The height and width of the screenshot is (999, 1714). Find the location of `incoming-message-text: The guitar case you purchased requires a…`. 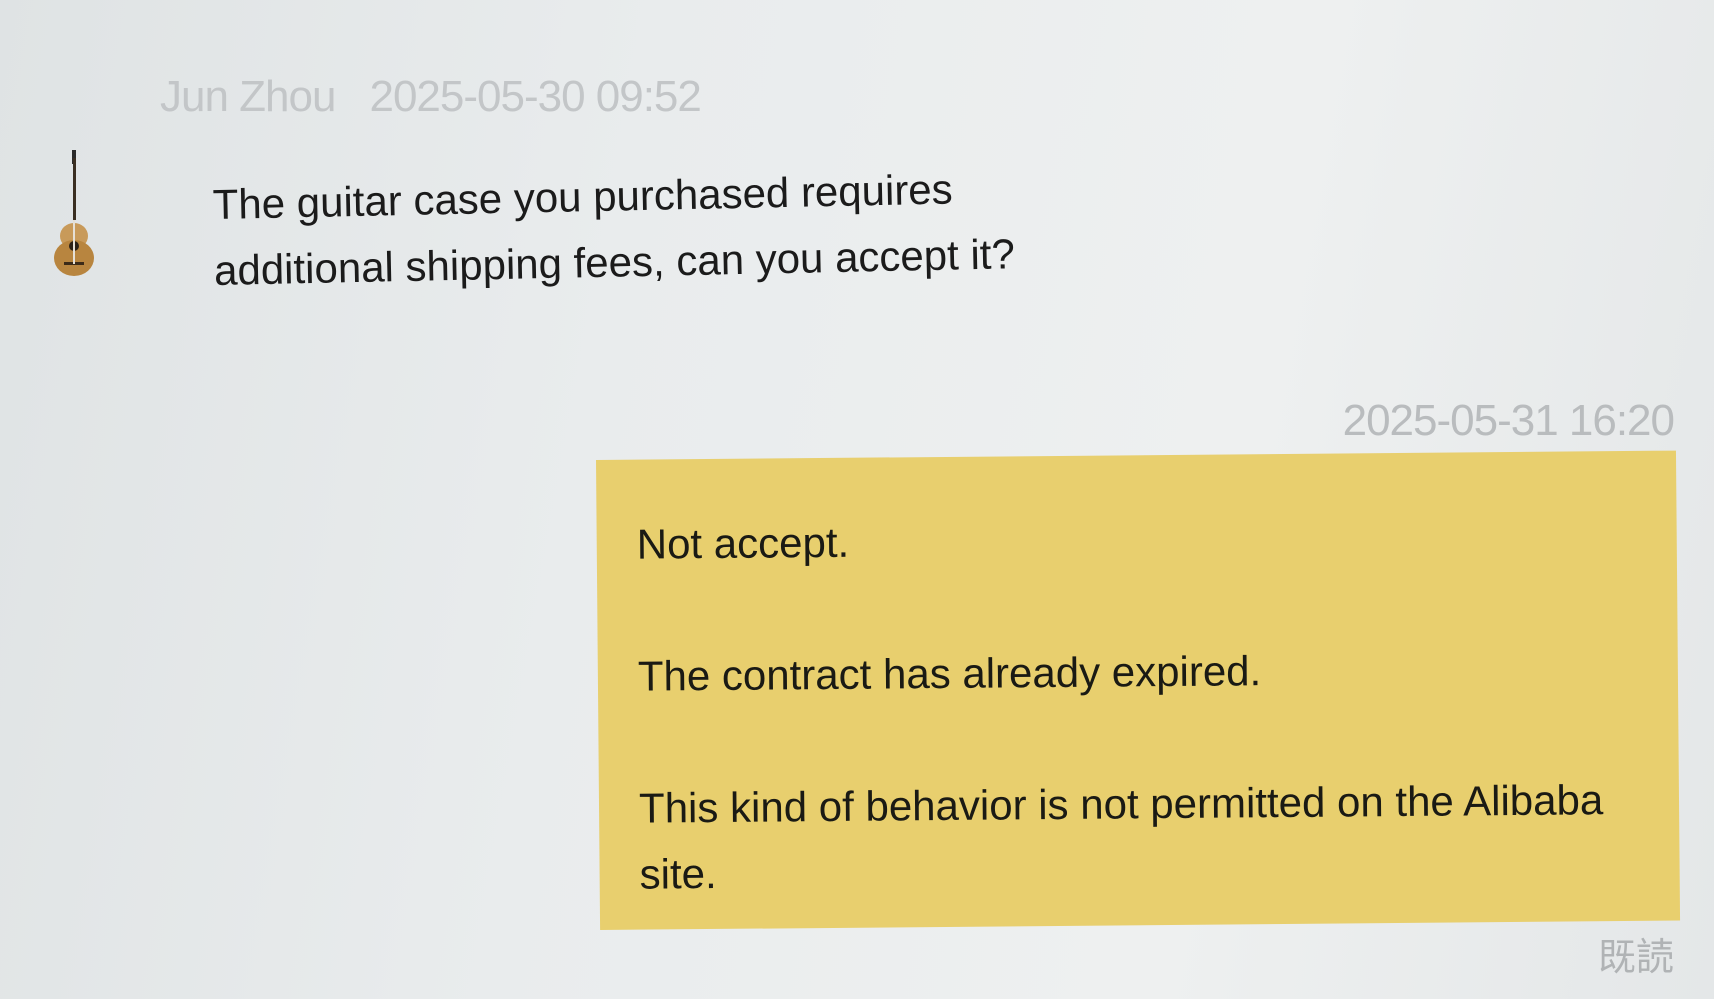

incoming-message-text: The guitar case you purchased requires a… is located at coordinates (713, 227).